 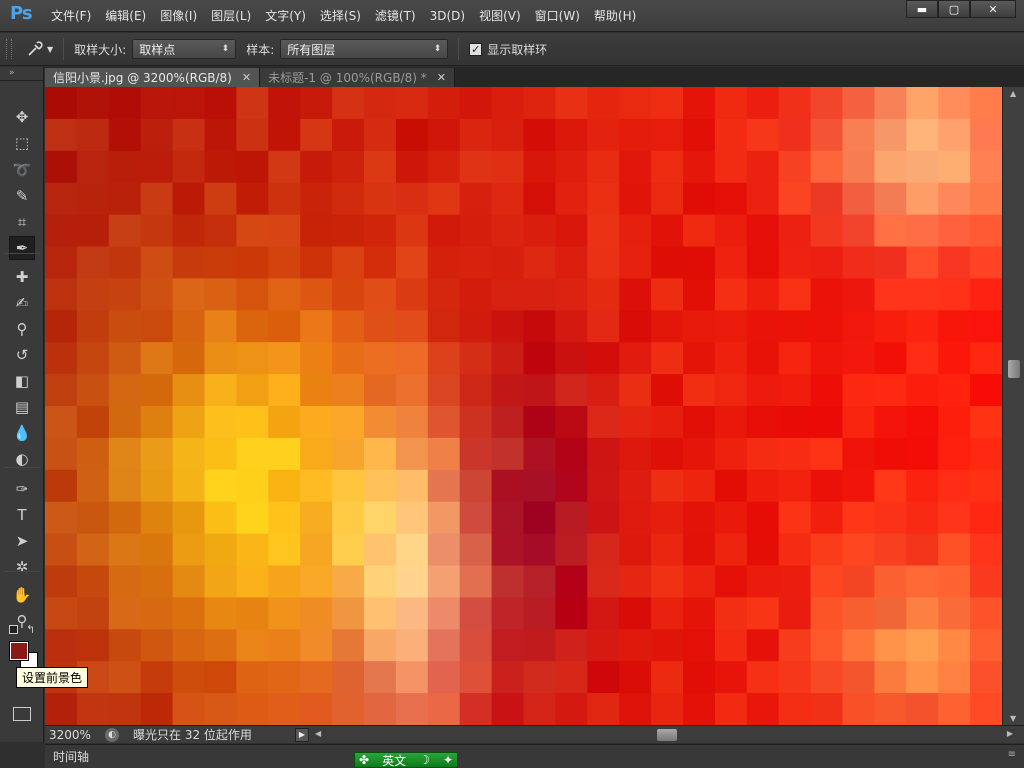 What do you see at coordinates (500, 16) in the screenshot?
I see `menu-item: 视图(V)` at bounding box center [500, 16].